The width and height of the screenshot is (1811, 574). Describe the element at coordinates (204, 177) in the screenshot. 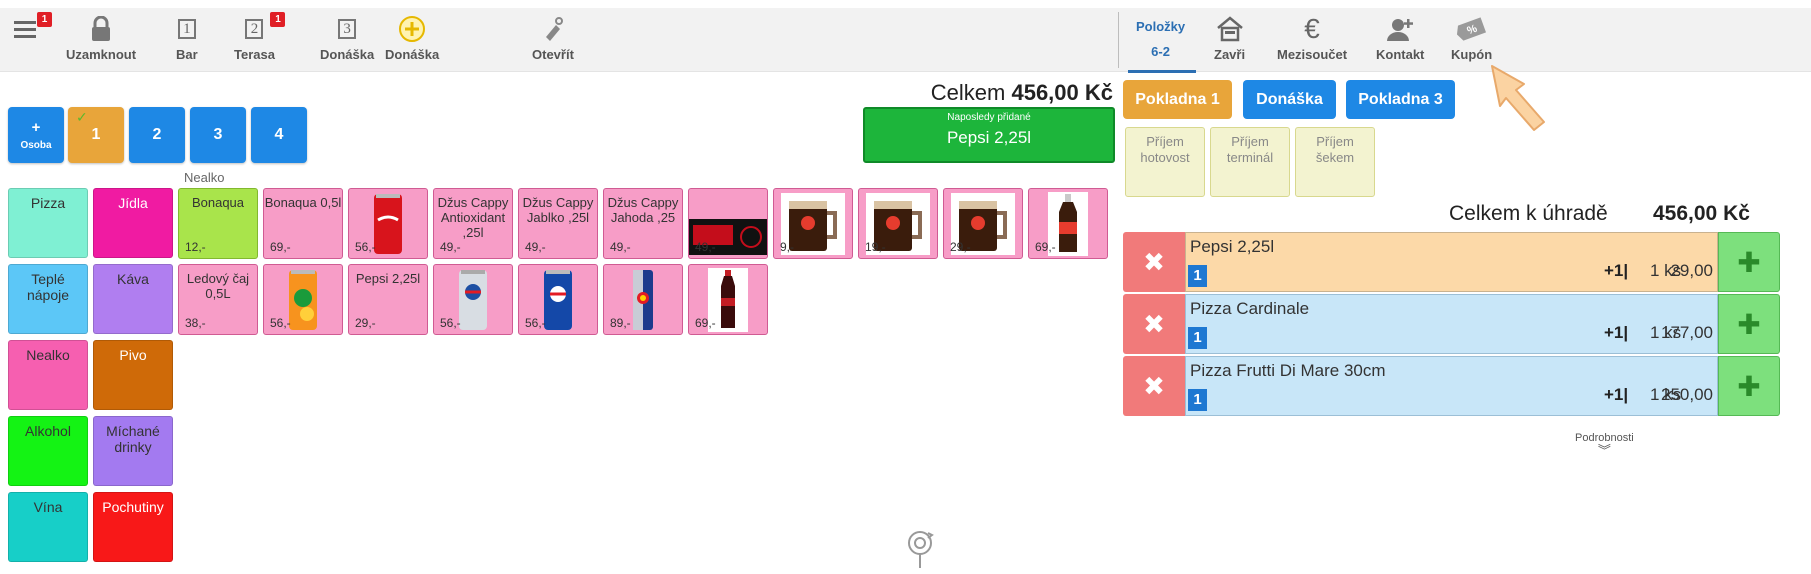

I see `current-category-label: Nealko` at that location.